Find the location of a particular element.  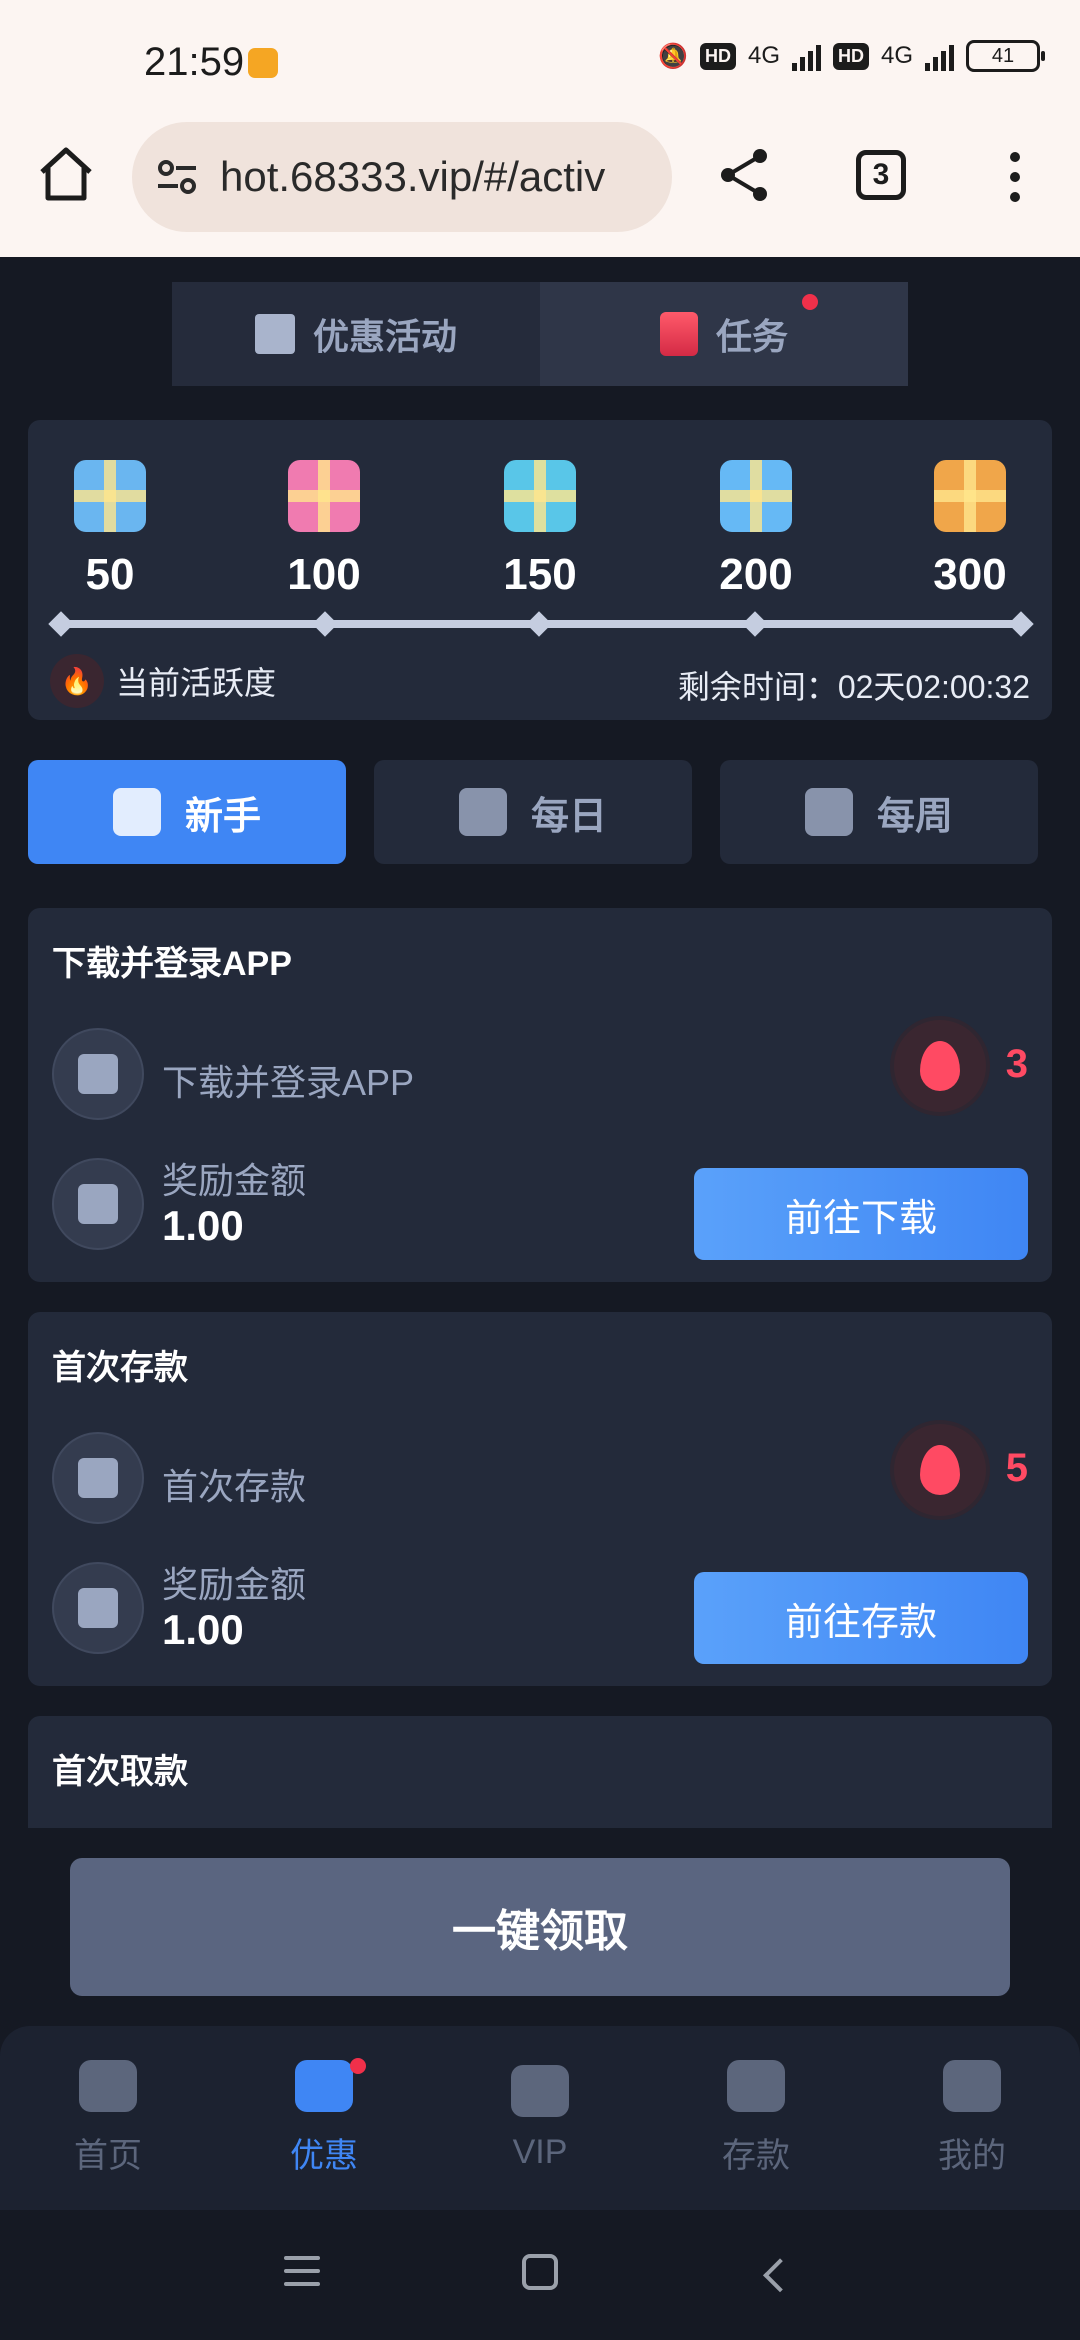

reward-value: 1.00 is located at coordinates (203, 1629).